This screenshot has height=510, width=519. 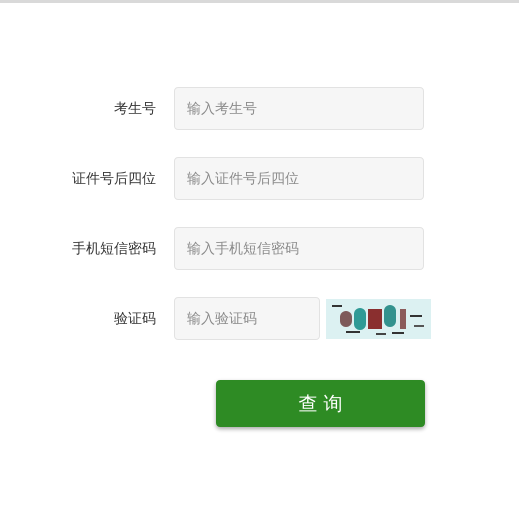 What do you see at coordinates (299, 178) in the screenshot?
I see `input-field: 输入证件号后四位` at bounding box center [299, 178].